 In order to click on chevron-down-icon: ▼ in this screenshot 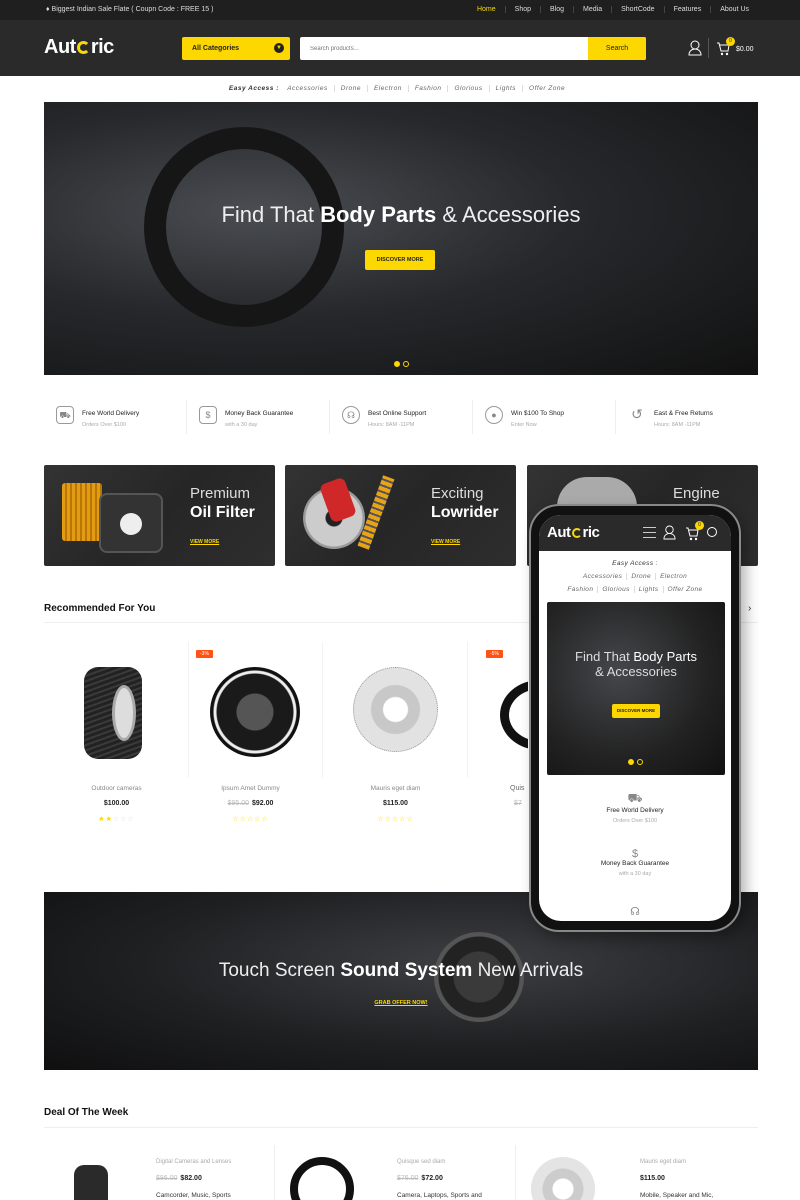, I will do `click(279, 48)`.